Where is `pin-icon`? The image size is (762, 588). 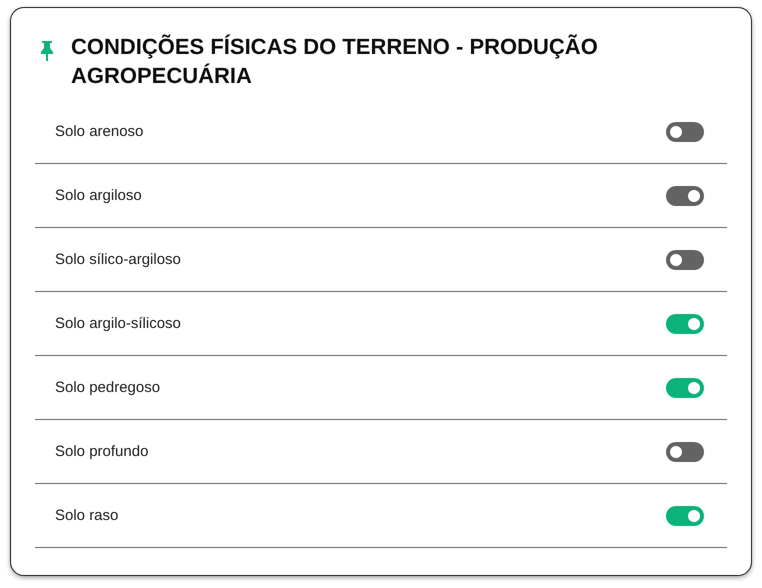 pin-icon is located at coordinates (47, 51).